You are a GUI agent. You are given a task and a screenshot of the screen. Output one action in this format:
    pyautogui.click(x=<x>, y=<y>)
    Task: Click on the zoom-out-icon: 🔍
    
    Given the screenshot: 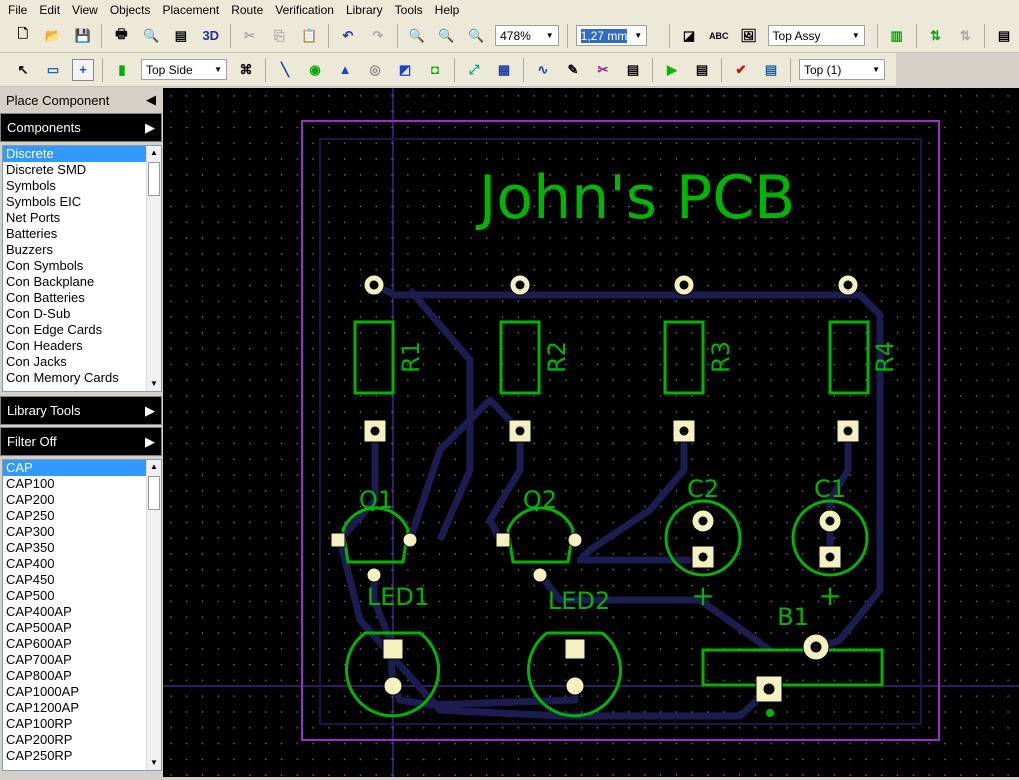 What is the action you would take?
    pyautogui.click(x=447, y=36)
    